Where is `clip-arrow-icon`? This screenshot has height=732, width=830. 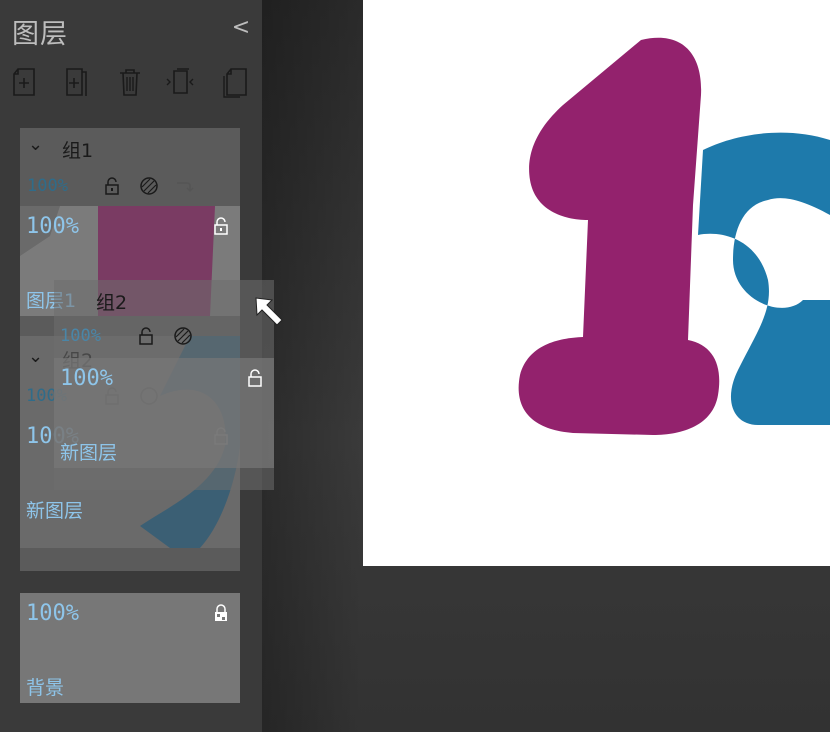 clip-arrow-icon is located at coordinates (184, 186).